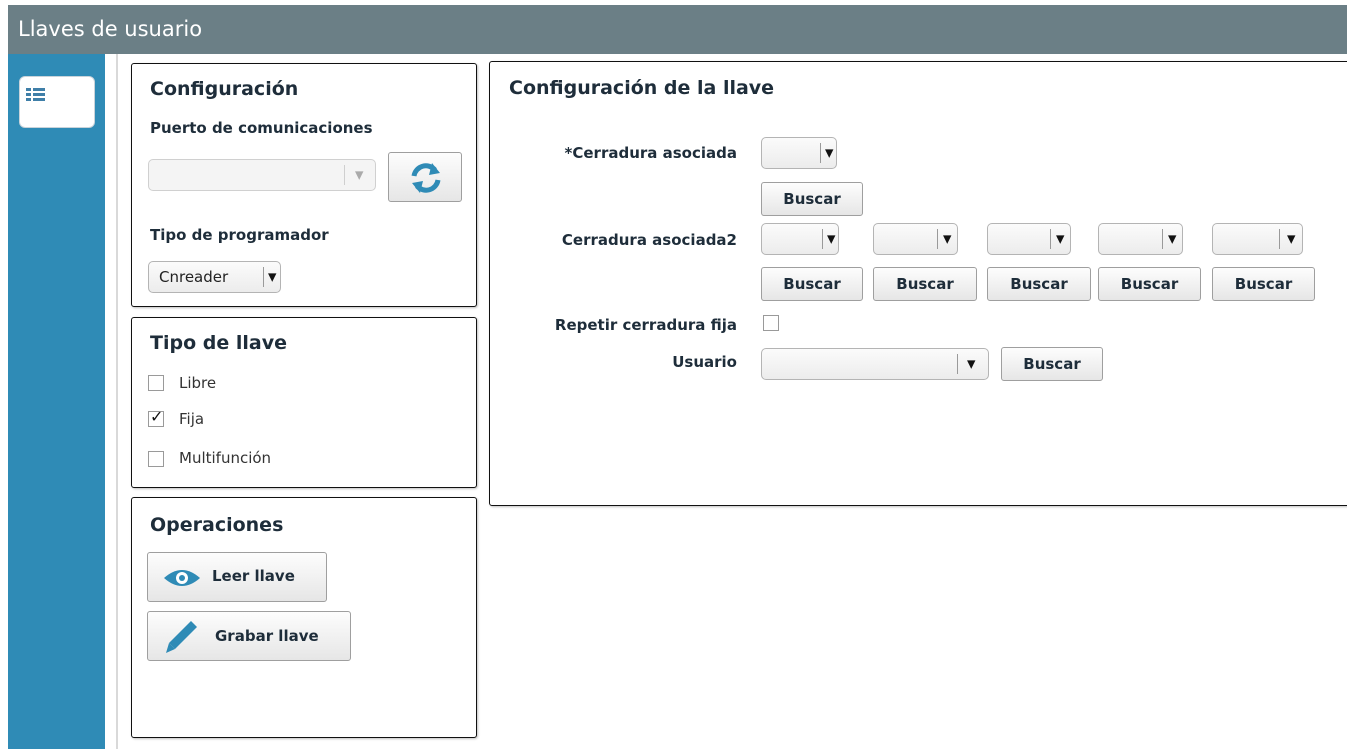 The width and height of the screenshot is (1347, 749). I want to click on programador-label: Tipo de programador, so click(239, 235).